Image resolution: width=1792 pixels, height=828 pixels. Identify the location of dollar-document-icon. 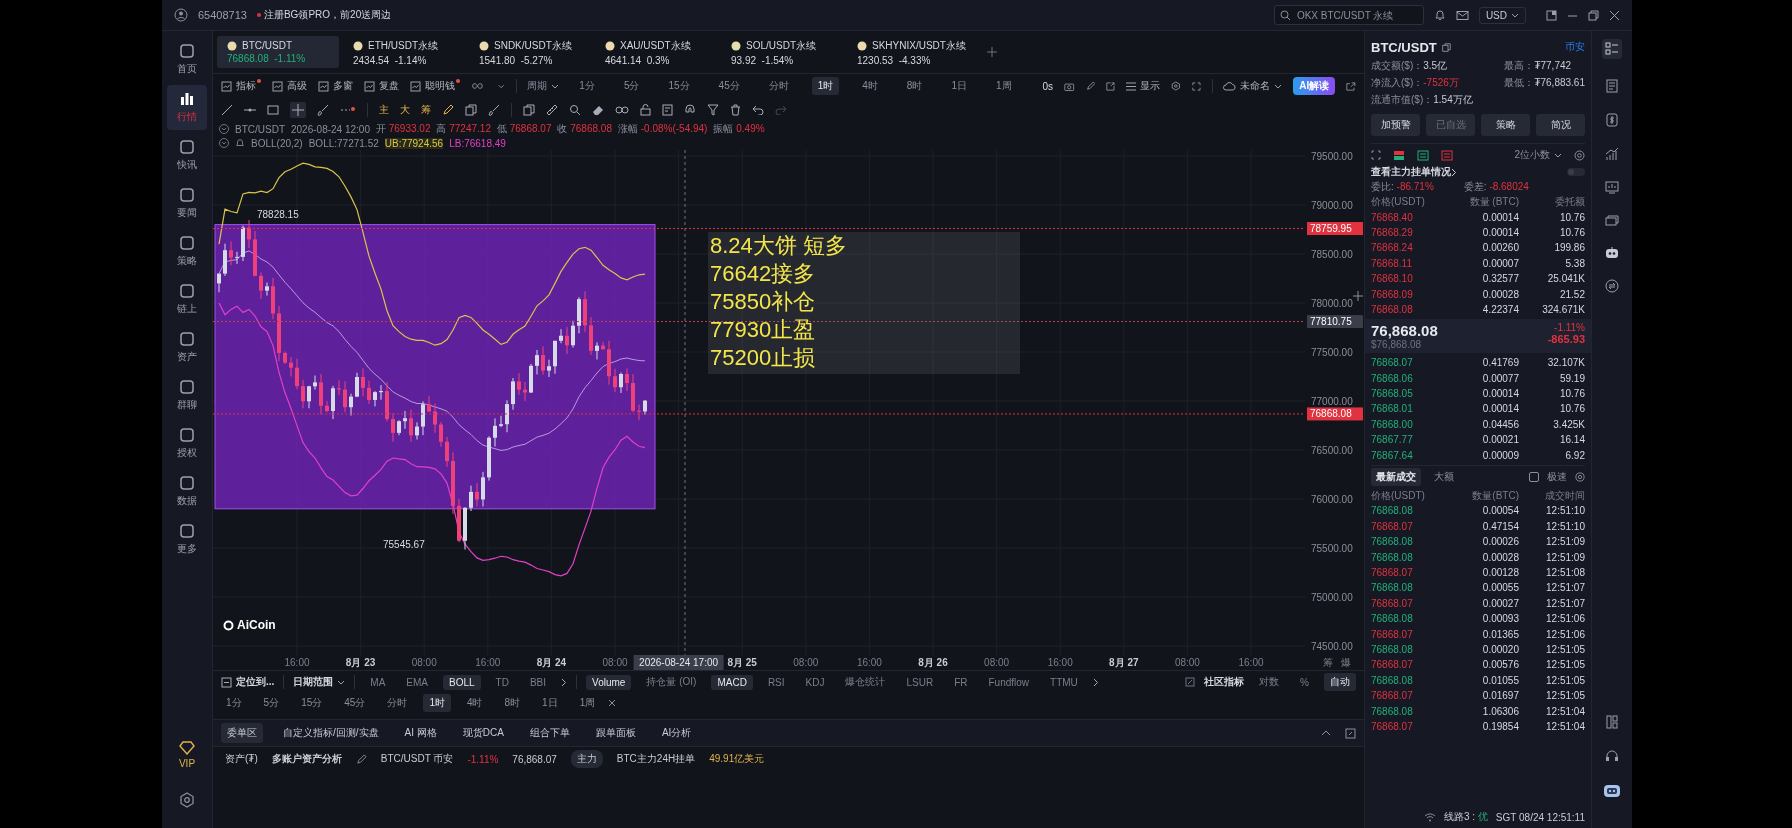
(1612, 120).